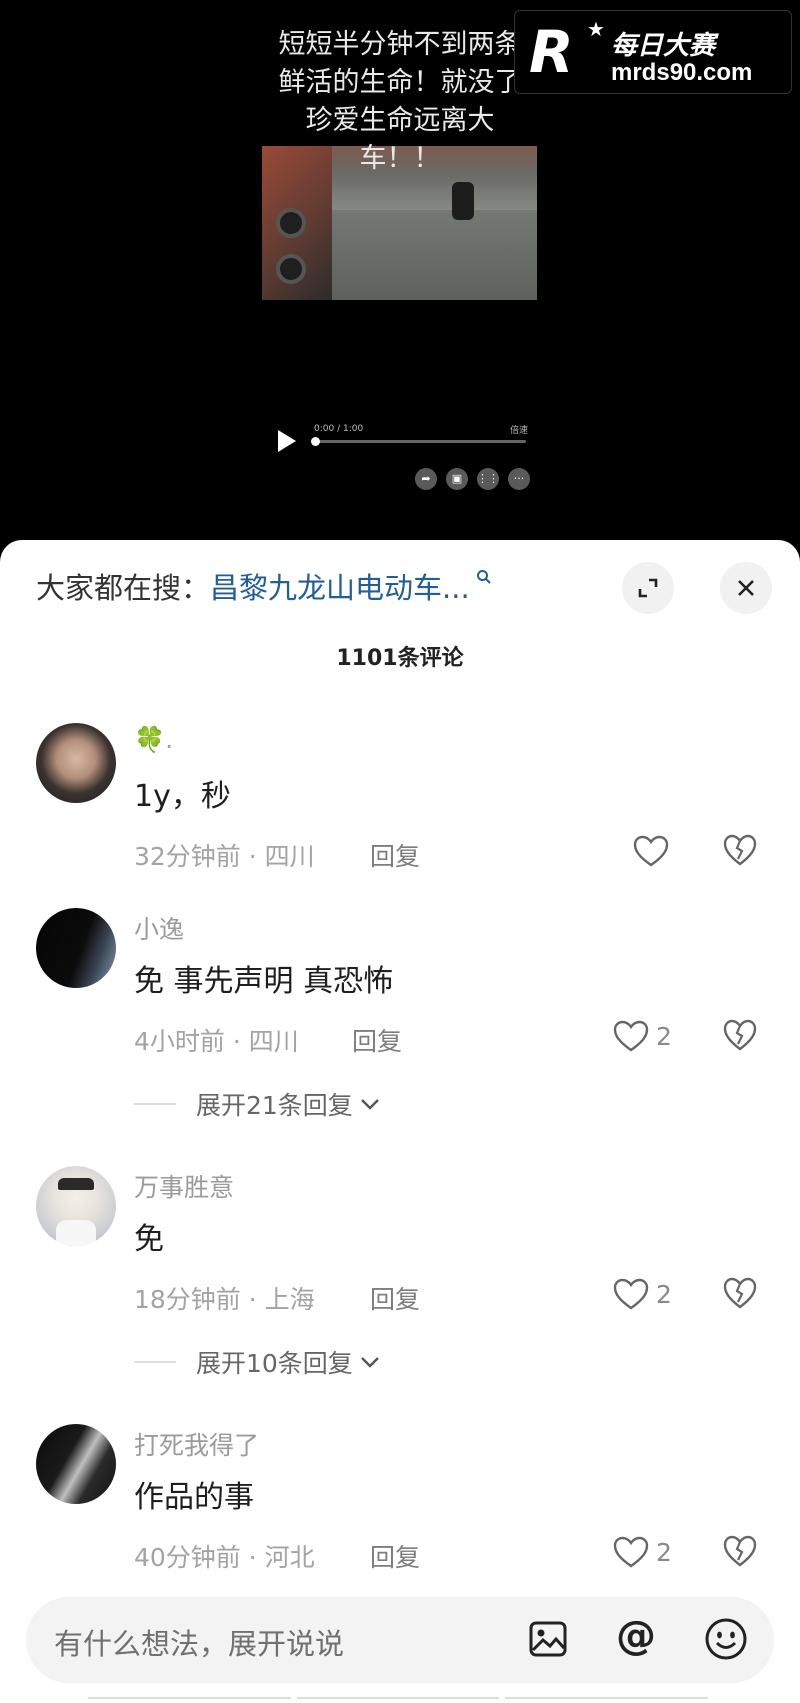 This screenshot has width=800, height=1703. Describe the element at coordinates (264, 981) in the screenshot. I see `comment-text: 免 事先声明 真恐怖` at that location.